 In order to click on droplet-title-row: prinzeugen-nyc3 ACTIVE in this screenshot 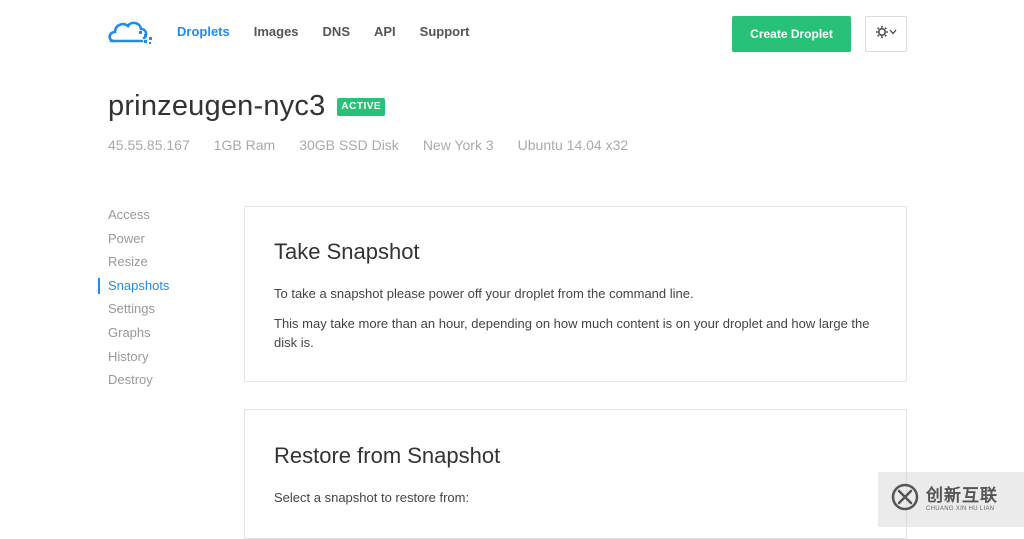, I will do `click(247, 106)`.